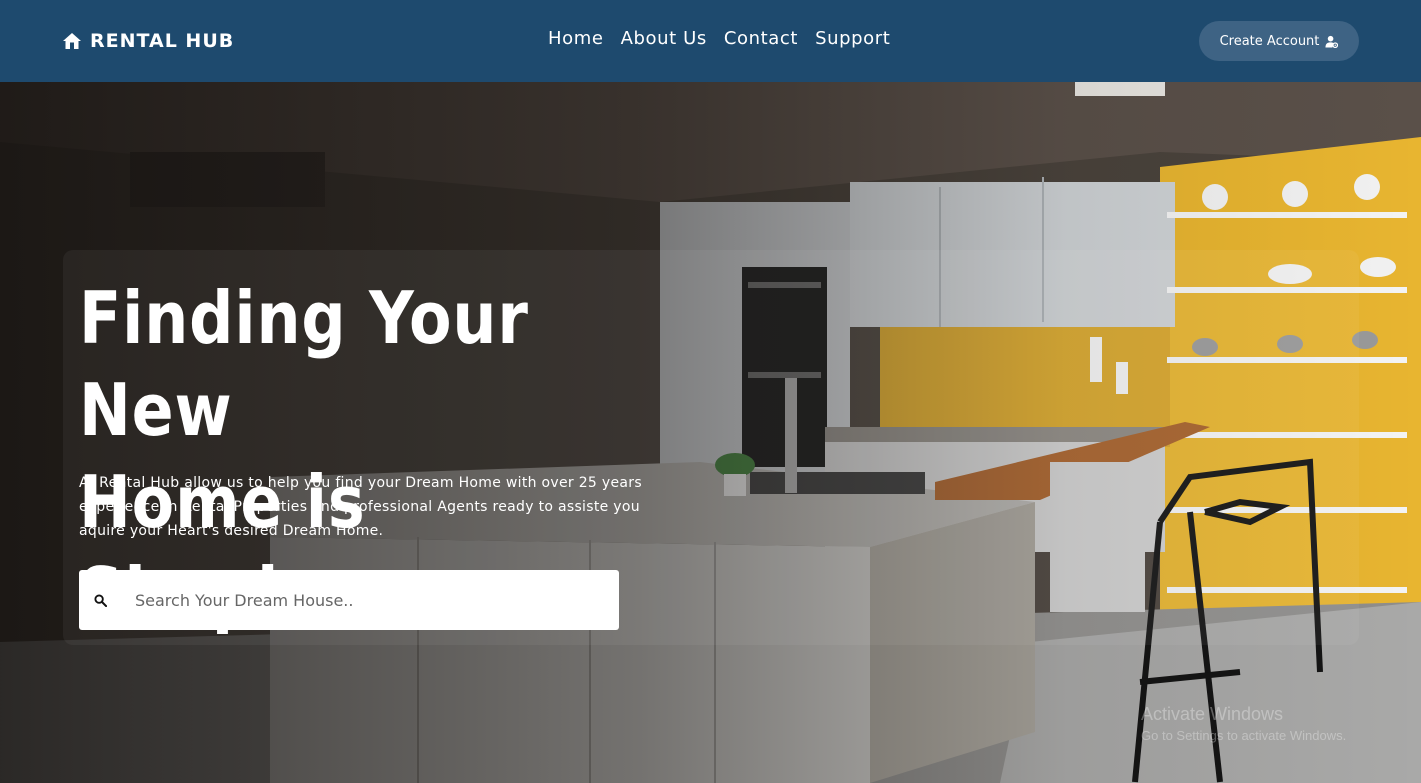 This screenshot has height=783, width=1421. Describe the element at coordinates (162, 41) in the screenshot. I see `brand-name: RENTAL HUB` at that location.